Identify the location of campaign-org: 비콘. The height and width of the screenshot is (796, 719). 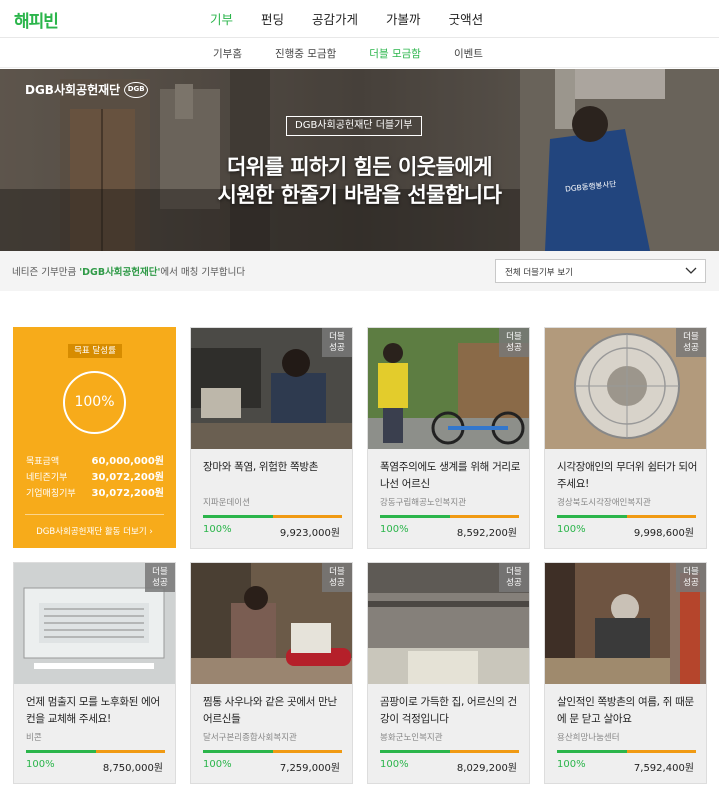
(34, 738).